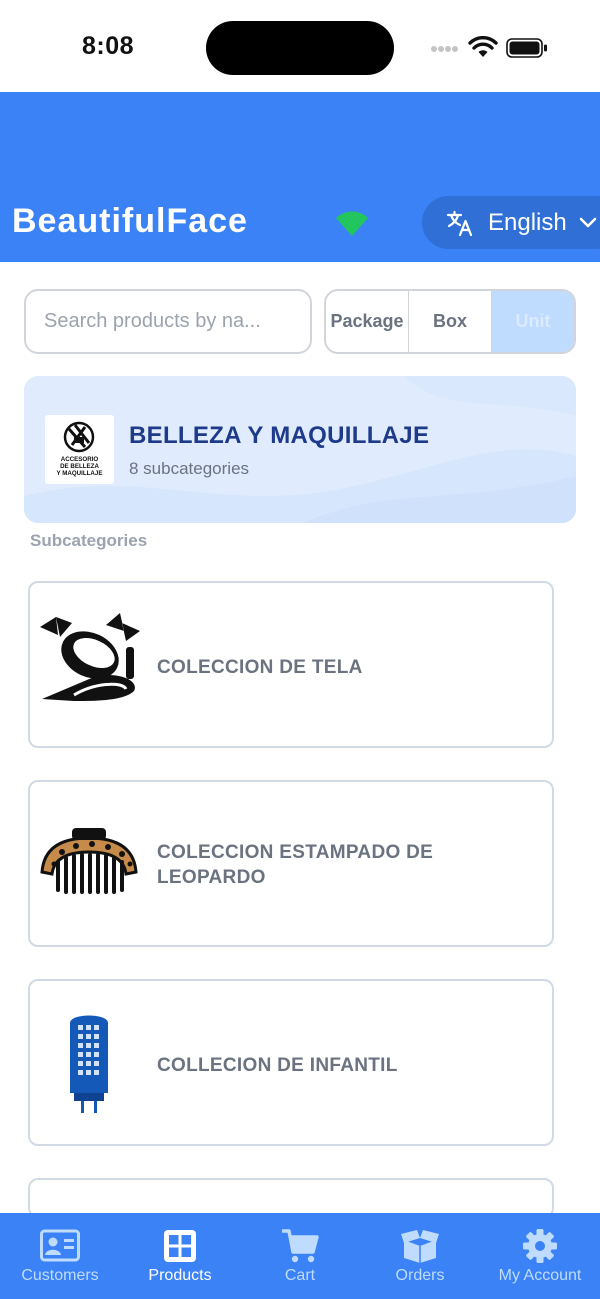 The height and width of the screenshot is (1299, 600). Describe the element at coordinates (352, 223) in the screenshot. I see `online-status-icon` at that location.